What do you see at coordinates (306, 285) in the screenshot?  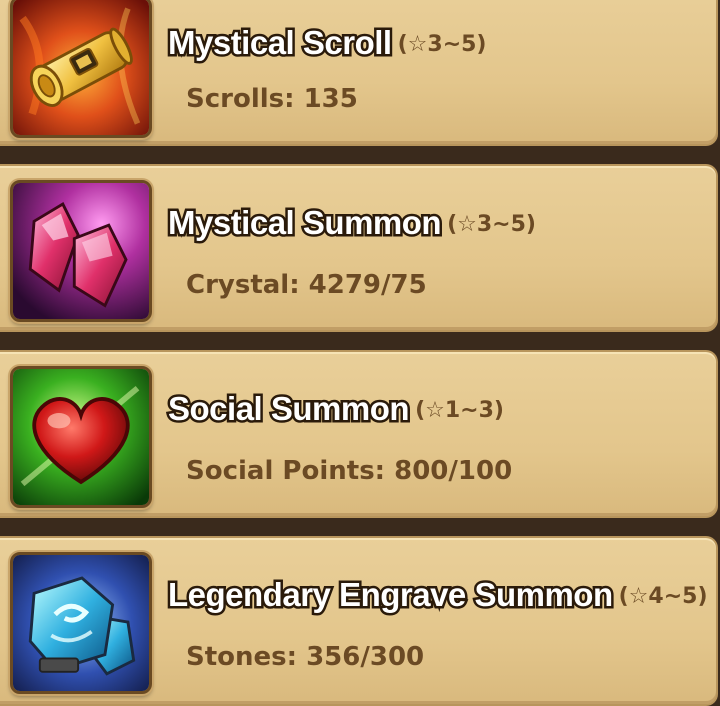 I see `resource-count: Crystal: 4279/75` at bounding box center [306, 285].